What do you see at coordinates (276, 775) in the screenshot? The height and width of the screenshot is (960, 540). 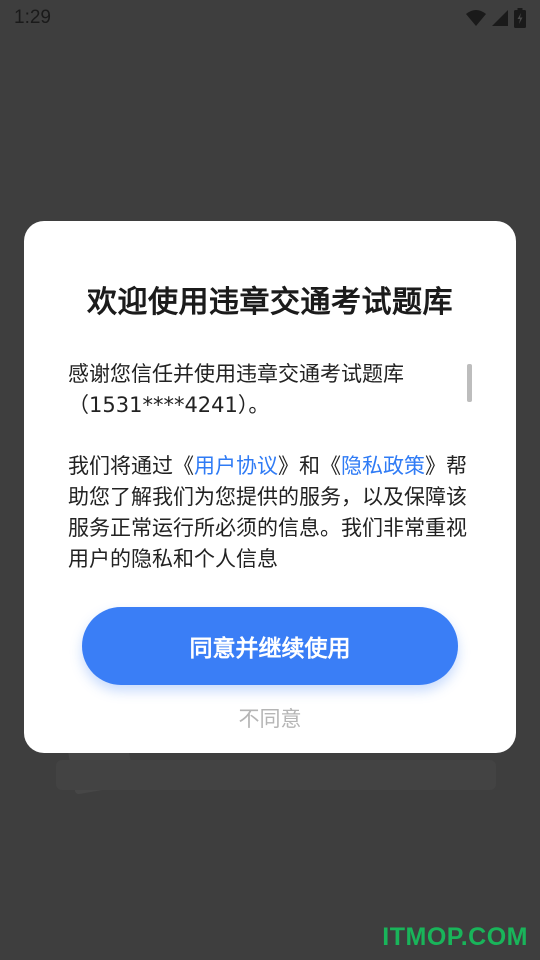 I see `background-shelf` at bounding box center [276, 775].